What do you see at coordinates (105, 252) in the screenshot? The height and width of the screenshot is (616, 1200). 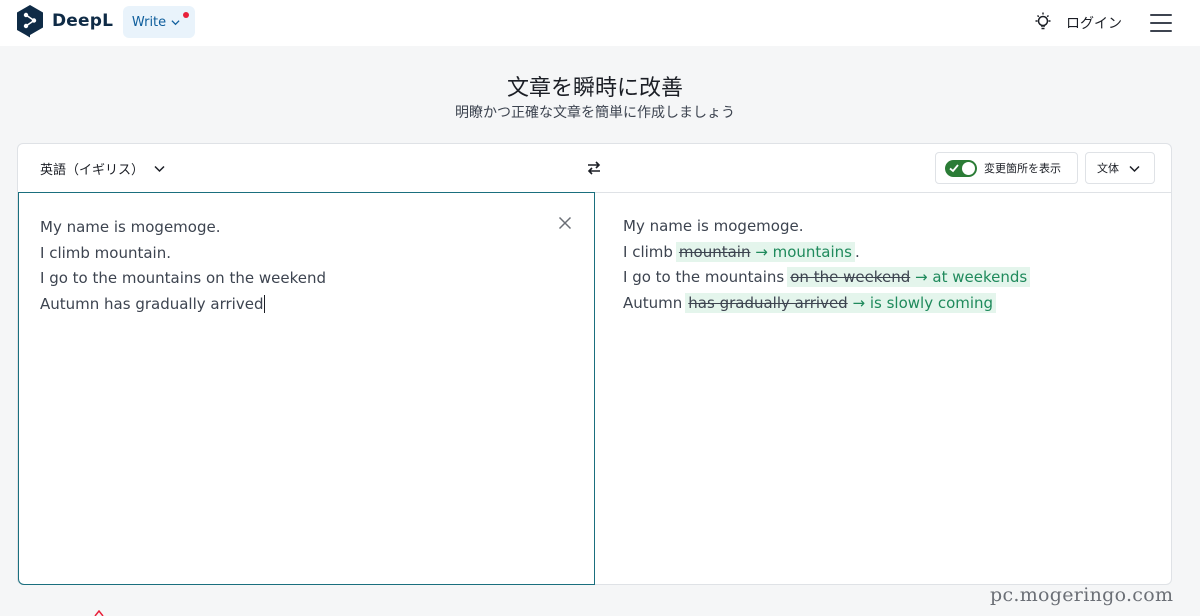 I see `source-line: I climb mountain.` at bounding box center [105, 252].